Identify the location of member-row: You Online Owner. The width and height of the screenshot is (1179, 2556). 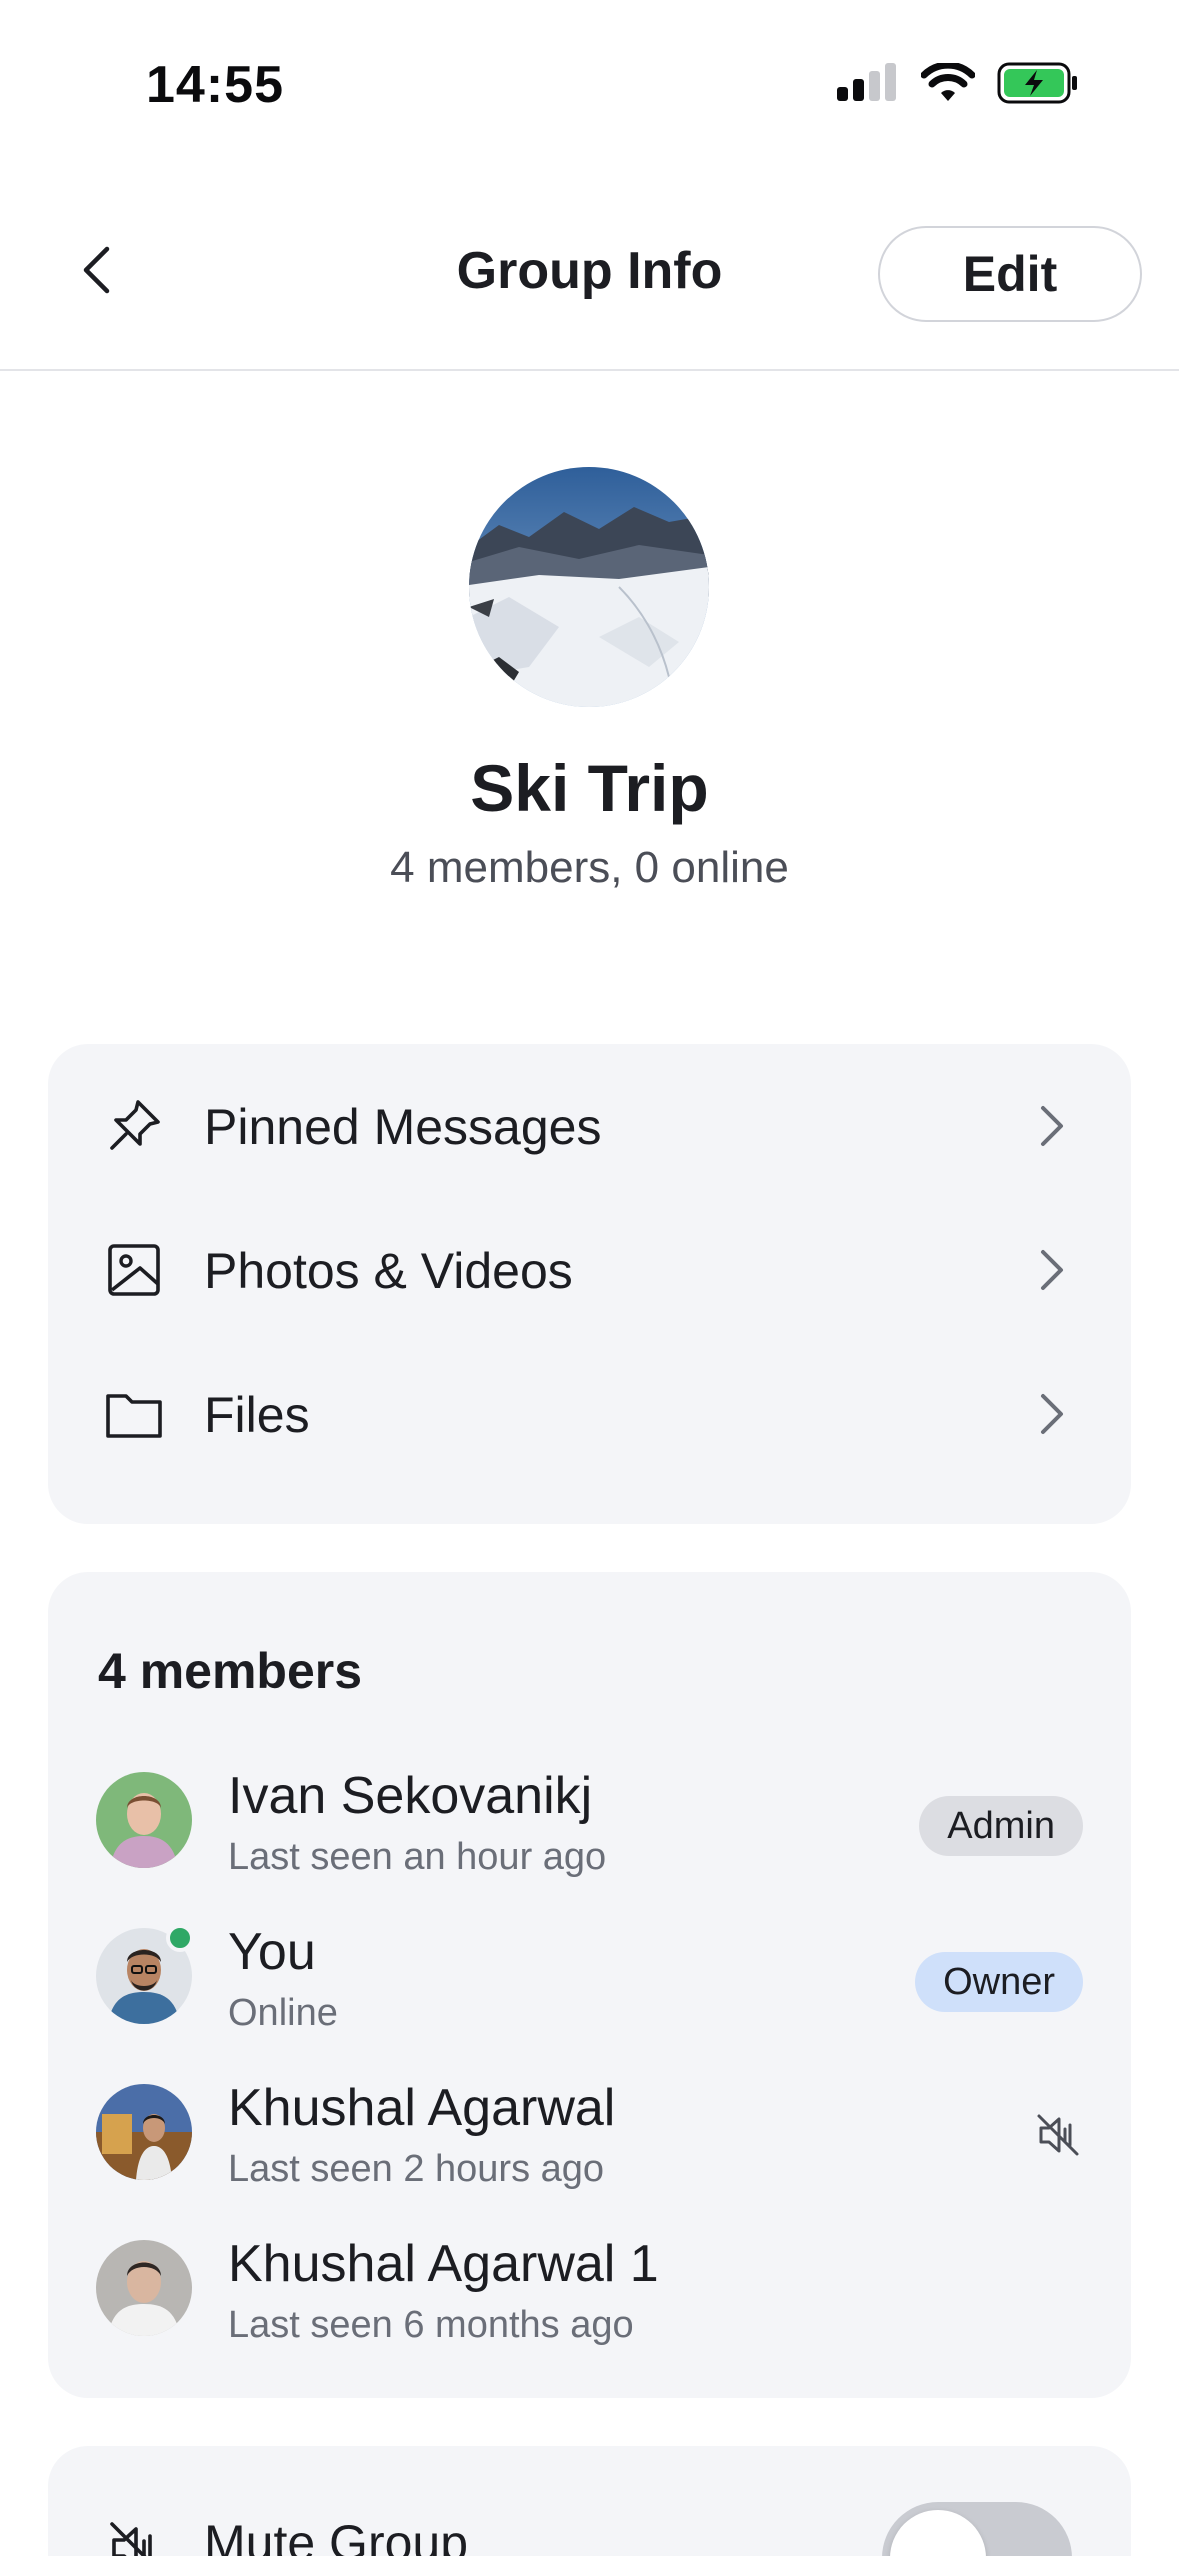
(589, 1986).